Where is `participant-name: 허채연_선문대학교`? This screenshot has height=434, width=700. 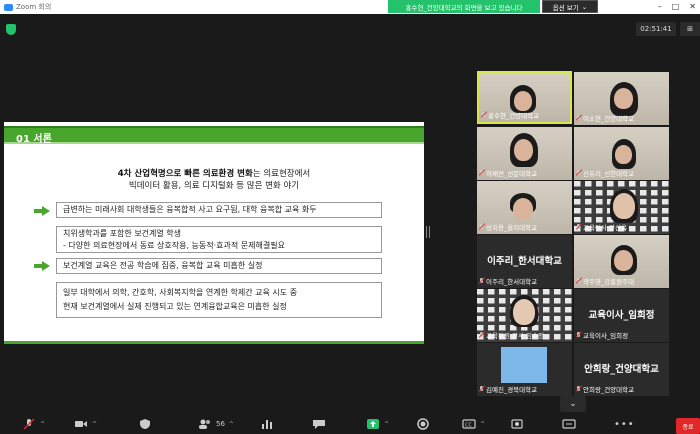 participant-name: 허채연_선문대학교 is located at coordinates (508, 173).